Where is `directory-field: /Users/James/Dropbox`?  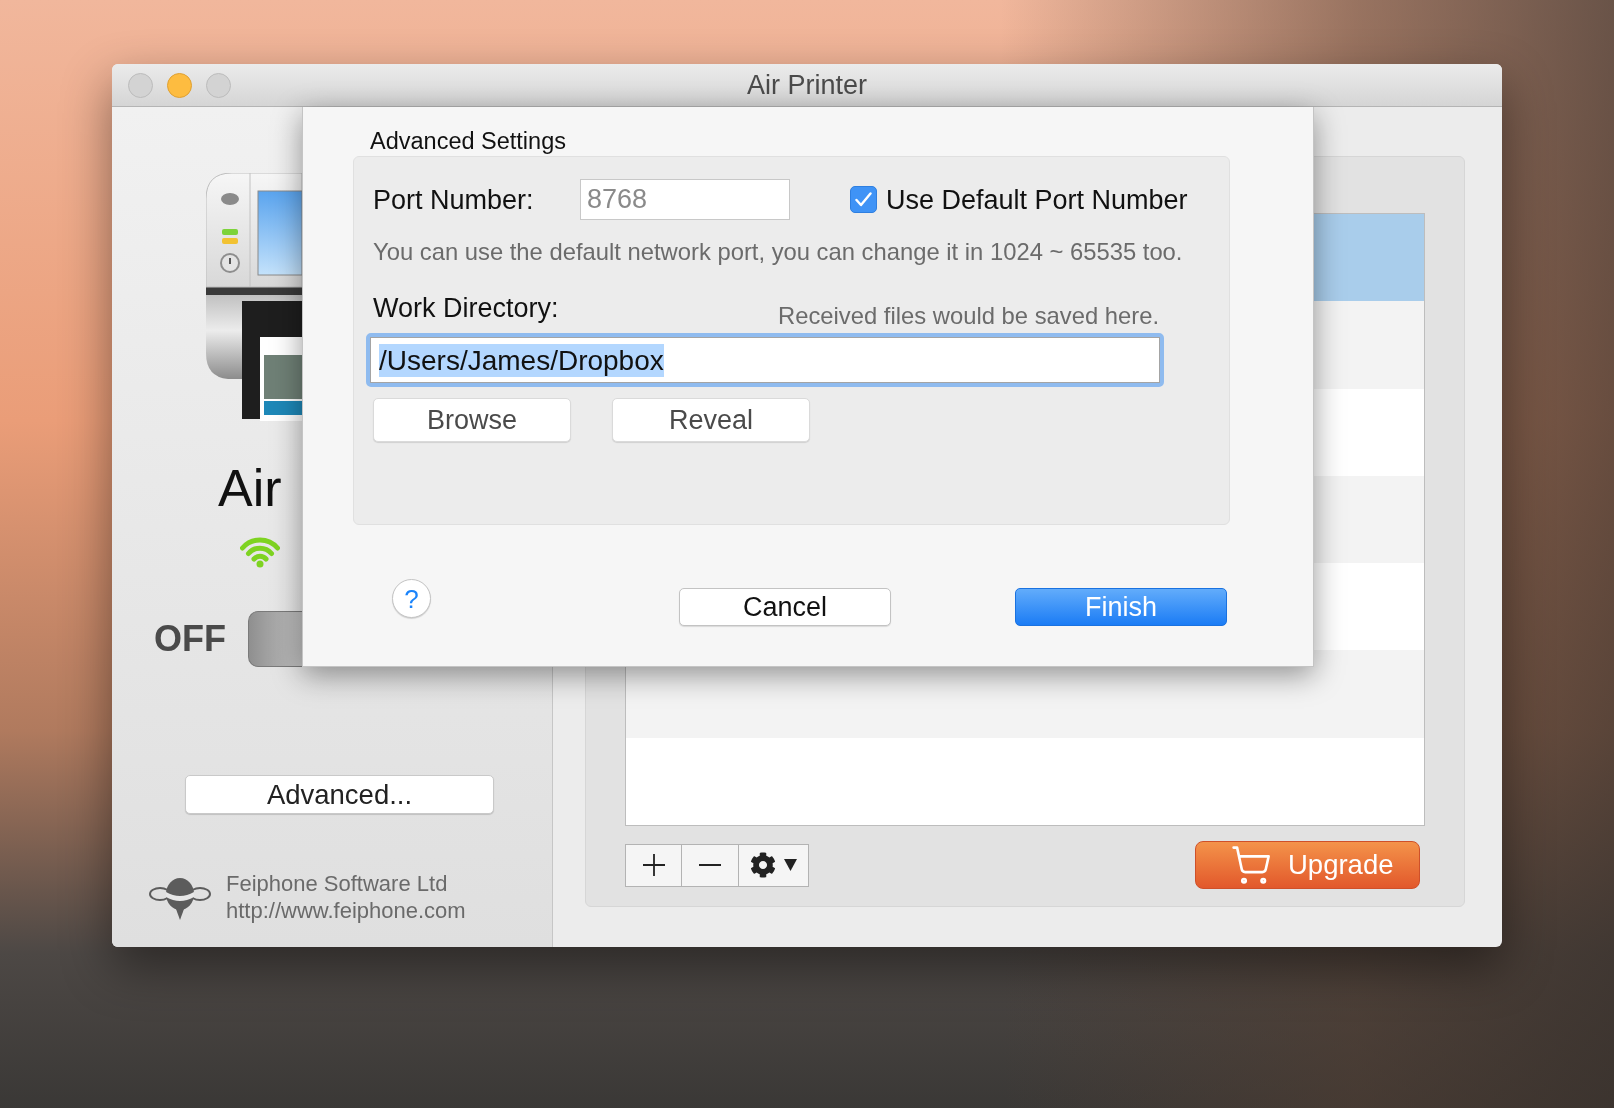
directory-field: /Users/James/Dropbox is located at coordinates (765, 360).